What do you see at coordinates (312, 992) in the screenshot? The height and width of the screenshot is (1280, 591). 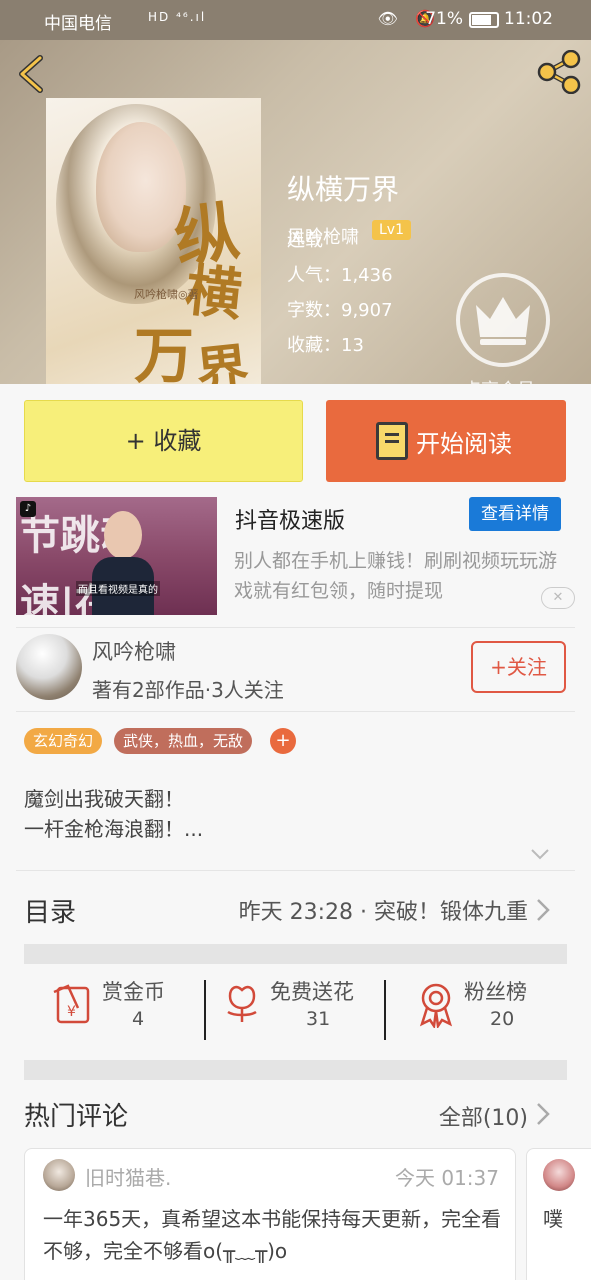 I see `reward-label: 免费送花` at bounding box center [312, 992].